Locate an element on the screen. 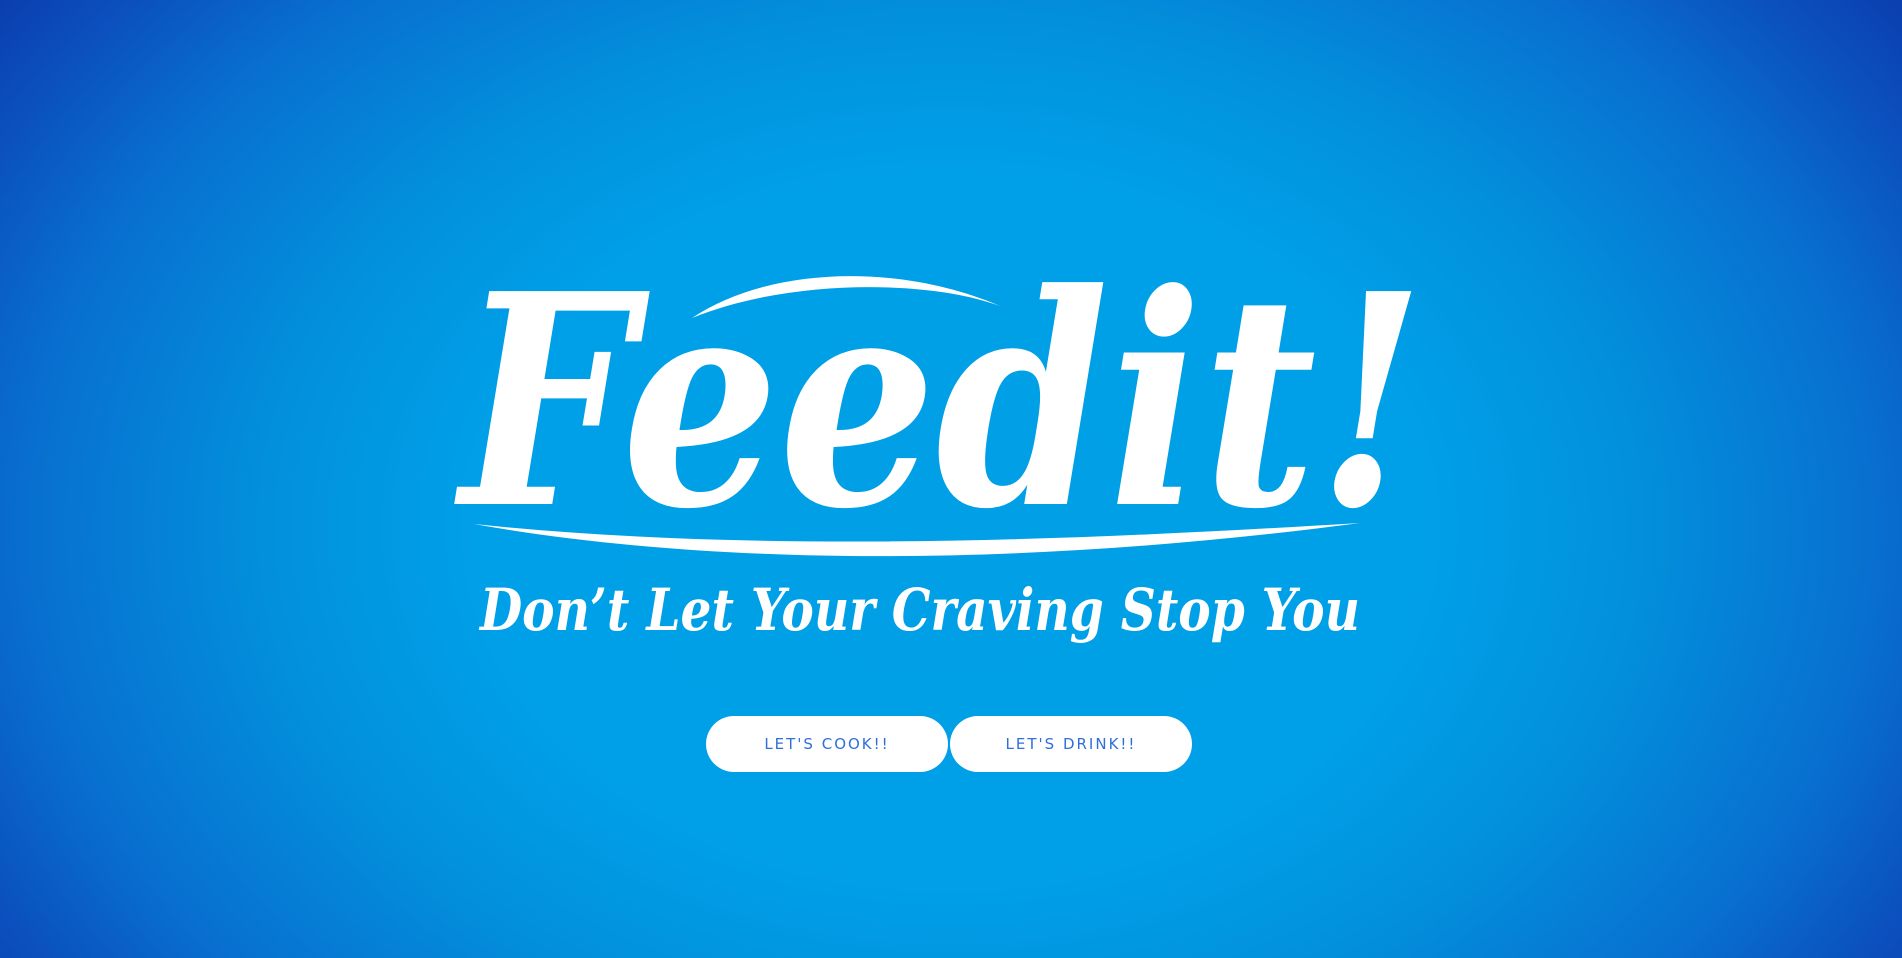  logo-tagline: Don’t Let Your Craving Stop You is located at coordinates (919, 610).